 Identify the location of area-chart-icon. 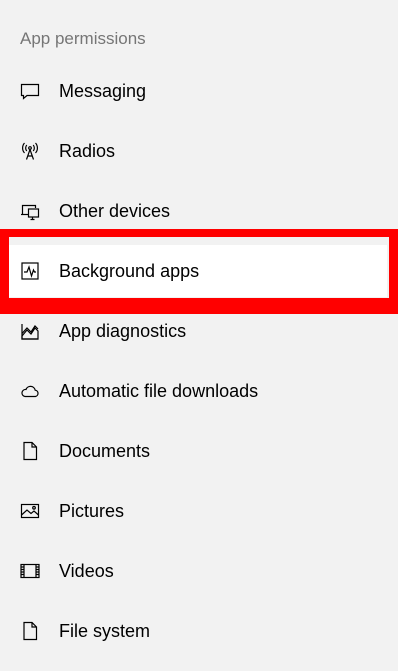
(30, 331).